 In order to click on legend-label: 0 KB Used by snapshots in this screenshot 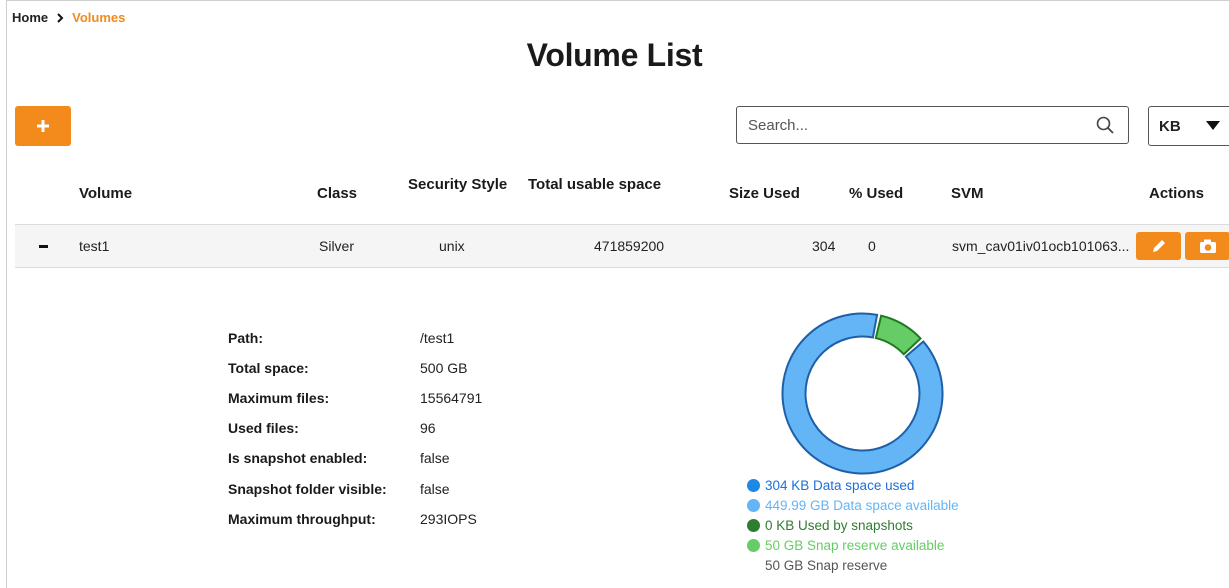, I will do `click(839, 525)`.